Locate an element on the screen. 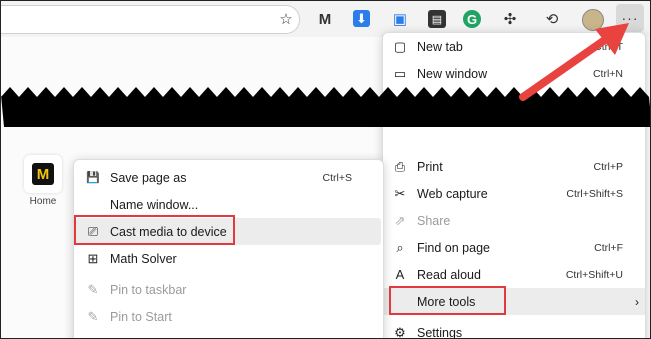 The height and width of the screenshot is (339, 651). home-tile: M is located at coordinates (43, 174).